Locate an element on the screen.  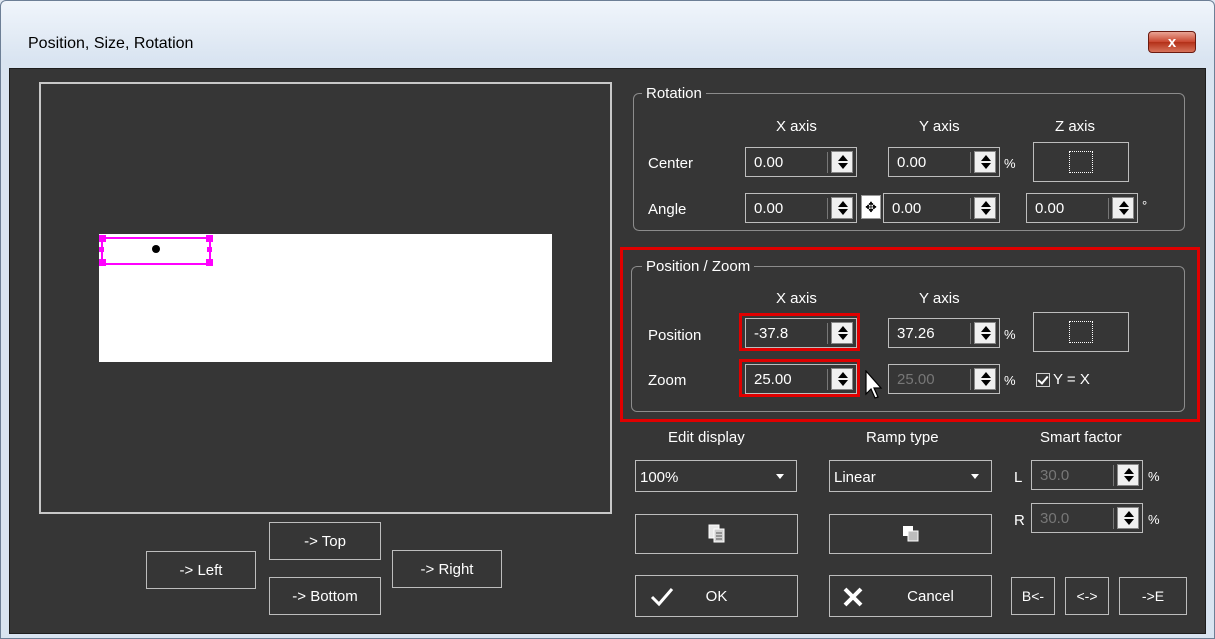
ramp-type-select: Linear is located at coordinates (910, 476).